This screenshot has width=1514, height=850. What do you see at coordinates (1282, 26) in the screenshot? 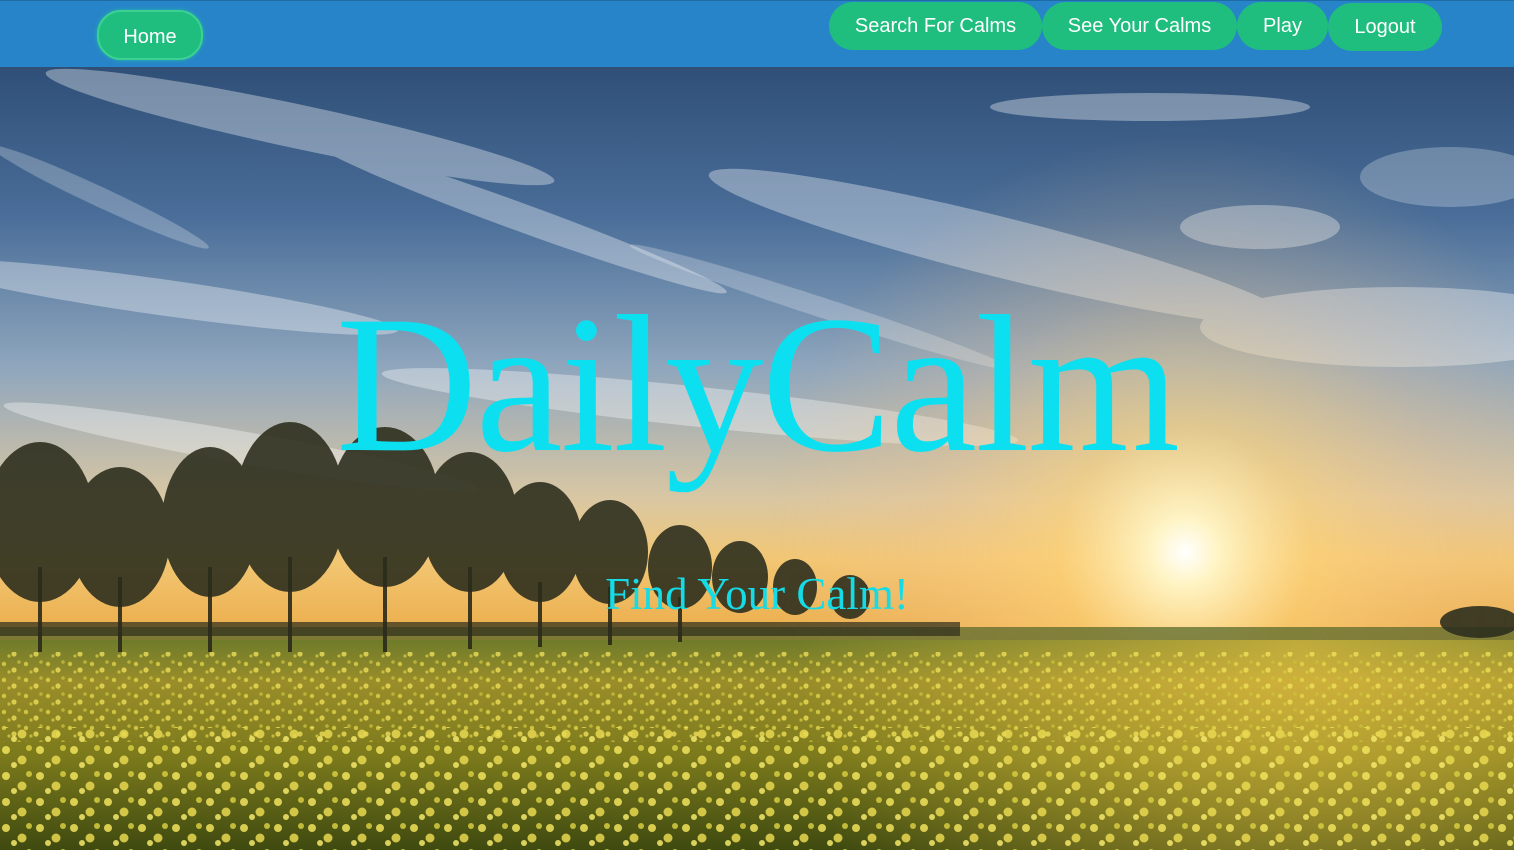
I see `play-button: Play` at bounding box center [1282, 26].